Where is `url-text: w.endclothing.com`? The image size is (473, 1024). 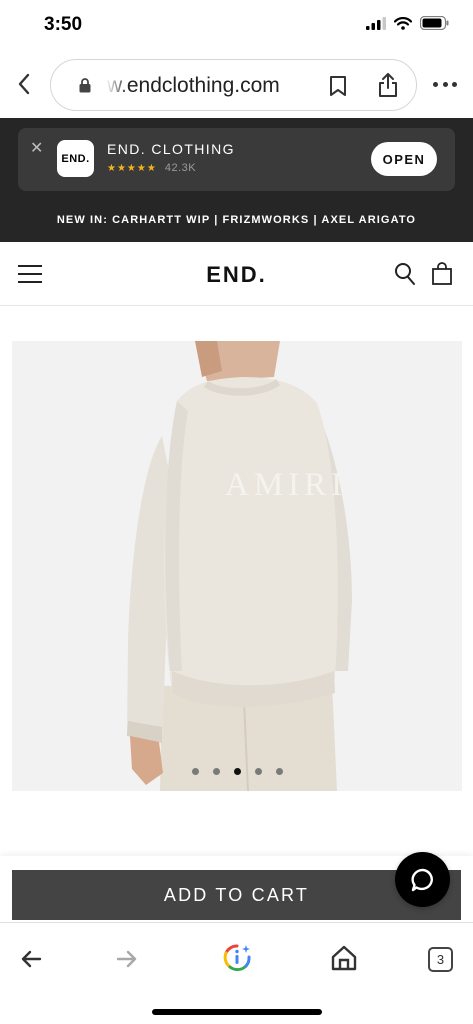 url-text: w.endclothing.com is located at coordinates (193, 85).